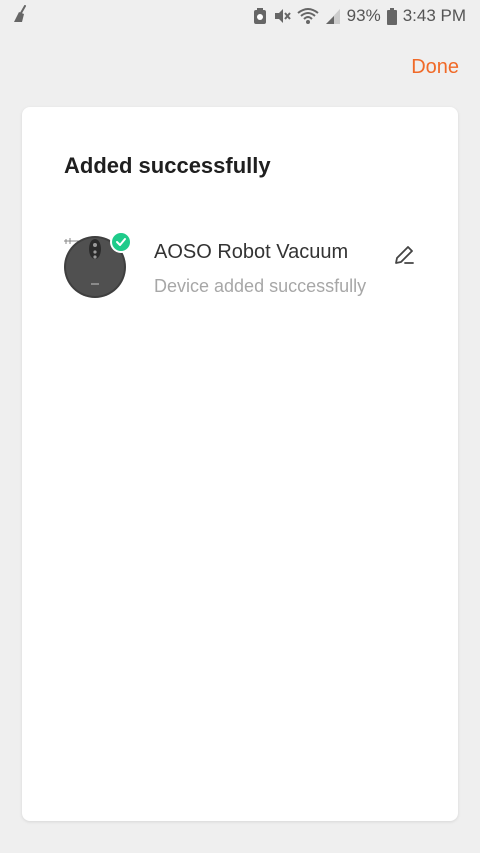  What do you see at coordinates (121, 242) in the screenshot?
I see `check-icon` at bounding box center [121, 242].